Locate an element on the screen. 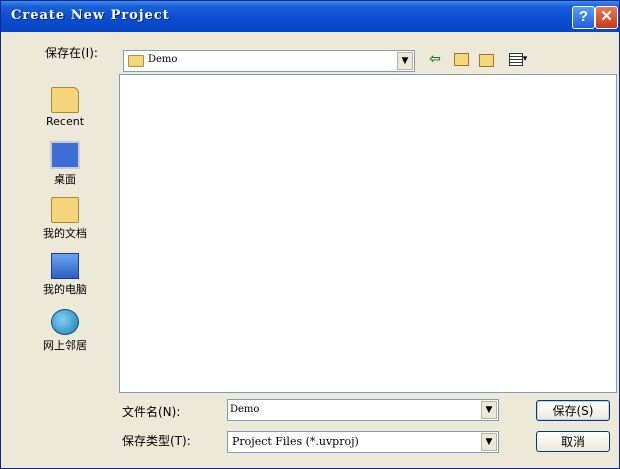  place-desktop: 桌面 is located at coordinates (65, 164).